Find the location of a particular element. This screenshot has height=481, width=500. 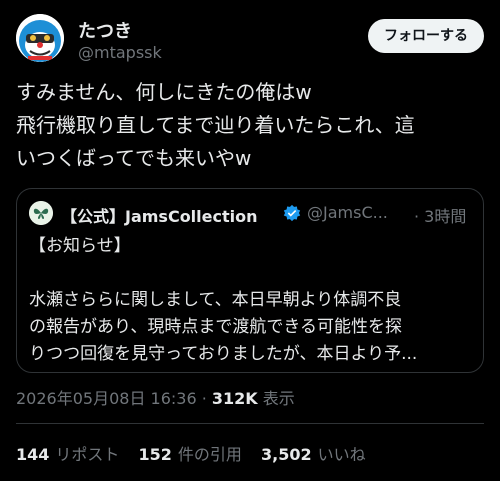

reposts-count: 144 is located at coordinates (33, 454).